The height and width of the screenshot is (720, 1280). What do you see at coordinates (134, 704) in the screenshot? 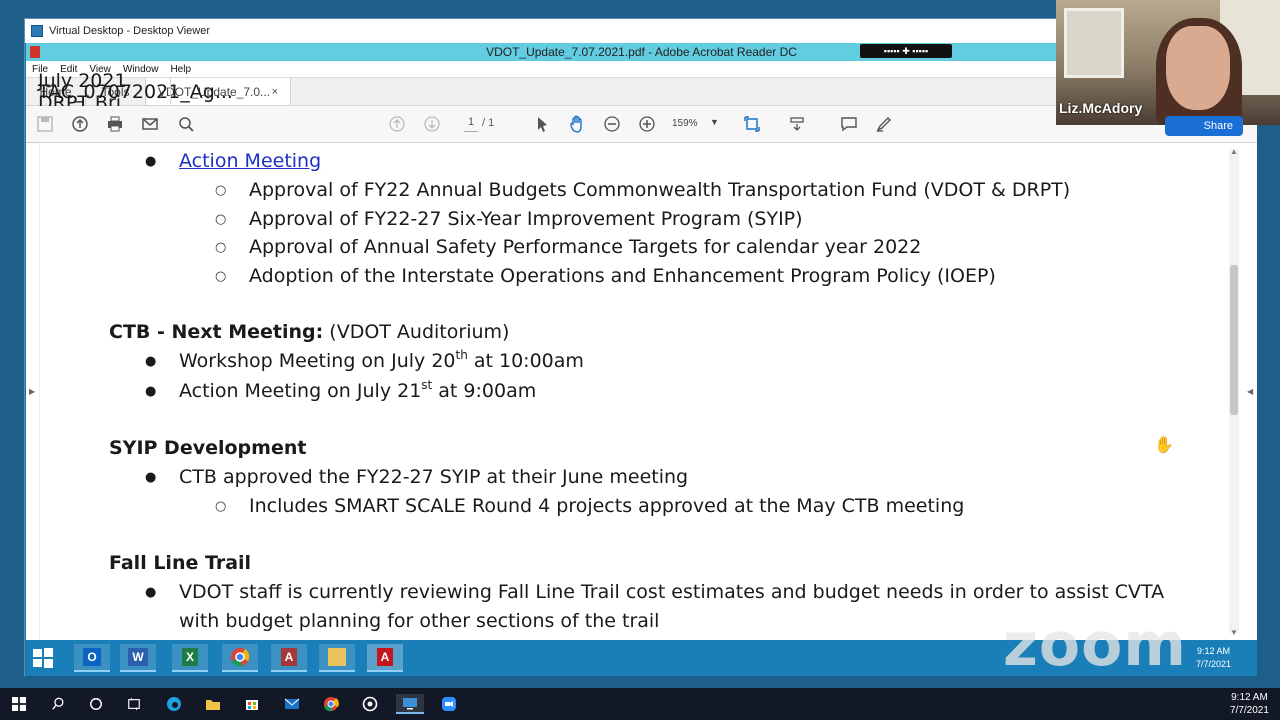
I see `task-view-icon` at bounding box center [134, 704].